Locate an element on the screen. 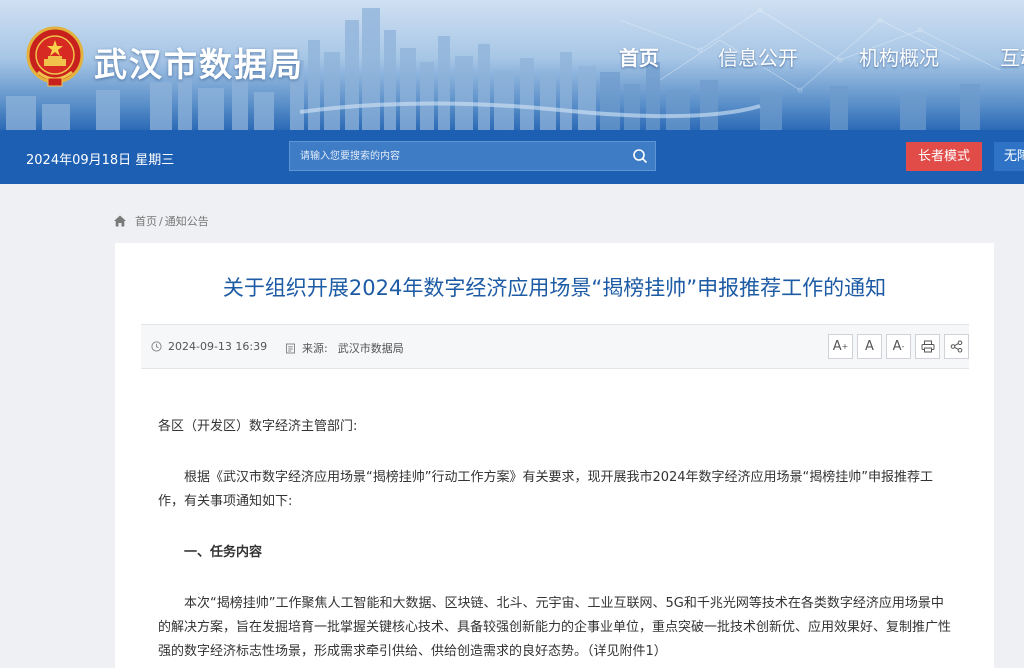 This screenshot has width=1024, height=668. source-value: 武汉市数据局 is located at coordinates (370, 348).